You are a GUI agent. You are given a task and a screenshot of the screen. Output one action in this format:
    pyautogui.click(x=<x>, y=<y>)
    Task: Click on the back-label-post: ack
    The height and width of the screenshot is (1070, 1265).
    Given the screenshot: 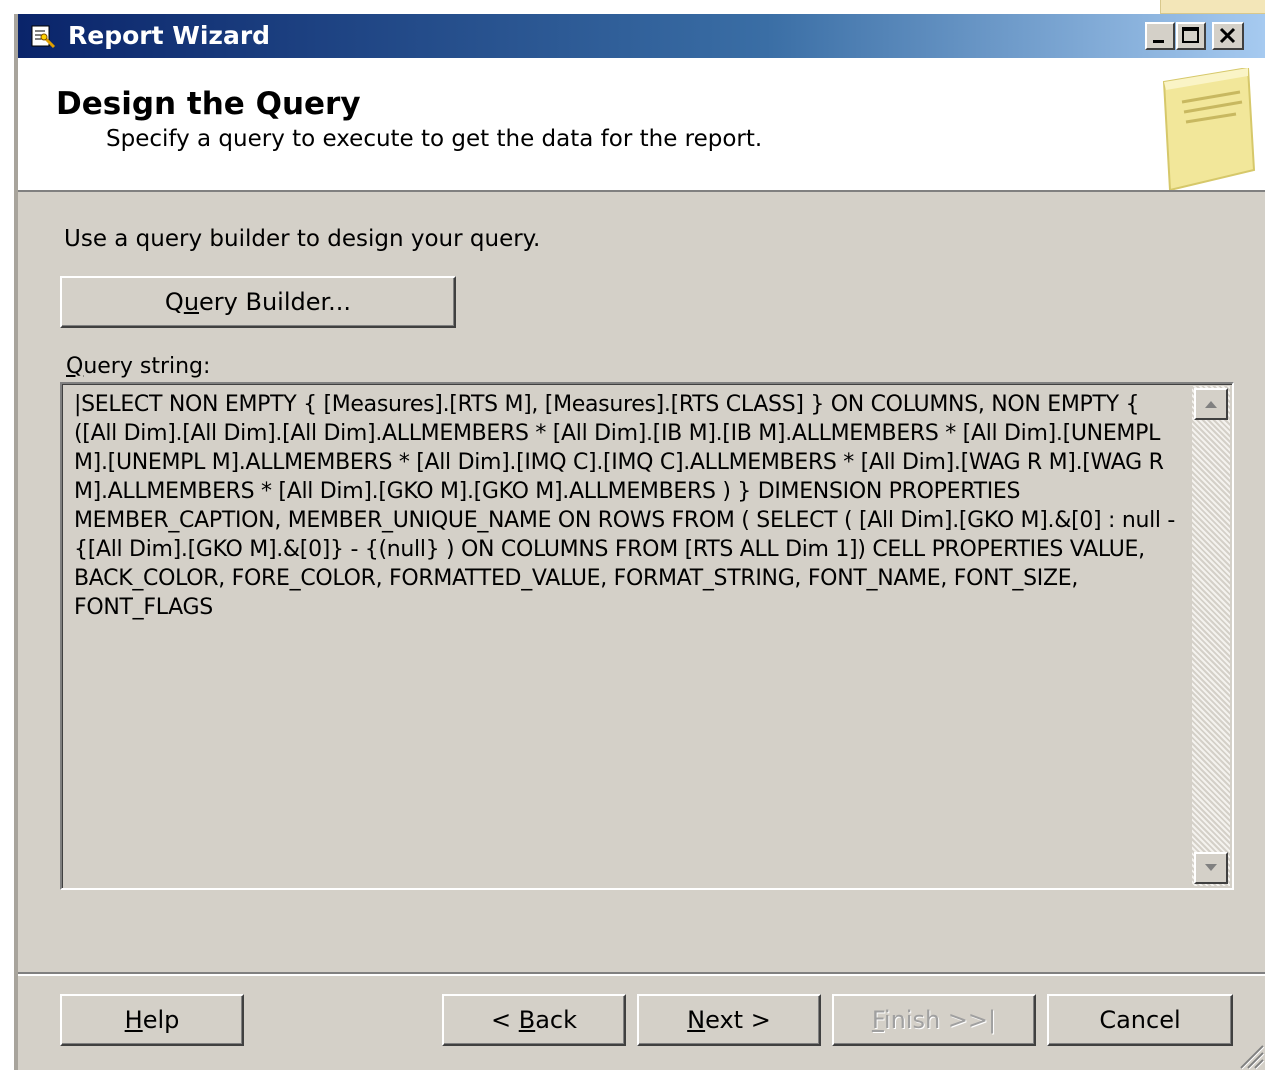 What is the action you would take?
    pyautogui.click(x=556, y=1020)
    